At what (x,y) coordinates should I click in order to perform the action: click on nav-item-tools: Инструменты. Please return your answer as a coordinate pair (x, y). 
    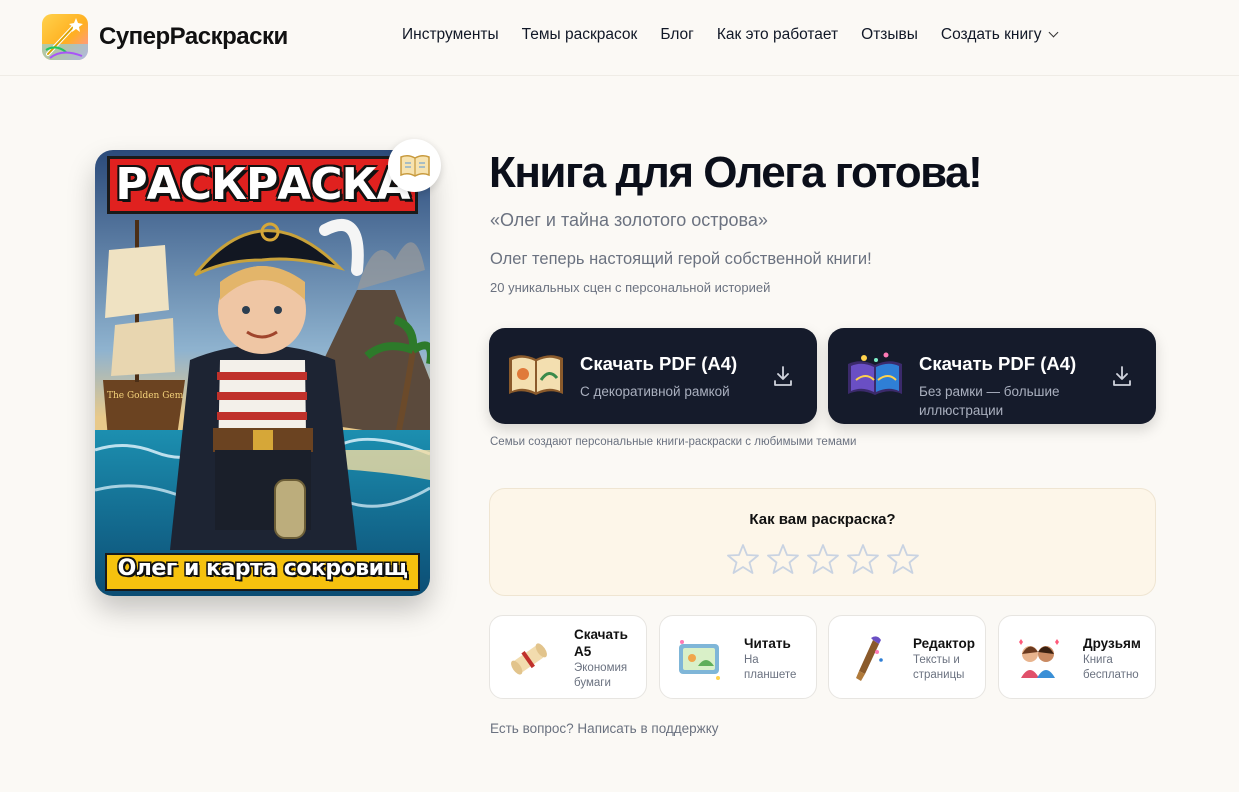
    Looking at the image, I should click on (450, 35).